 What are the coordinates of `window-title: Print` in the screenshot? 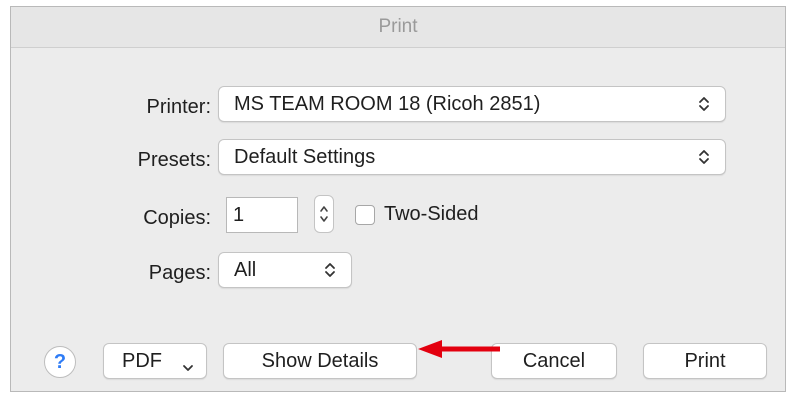 It's located at (398, 26).